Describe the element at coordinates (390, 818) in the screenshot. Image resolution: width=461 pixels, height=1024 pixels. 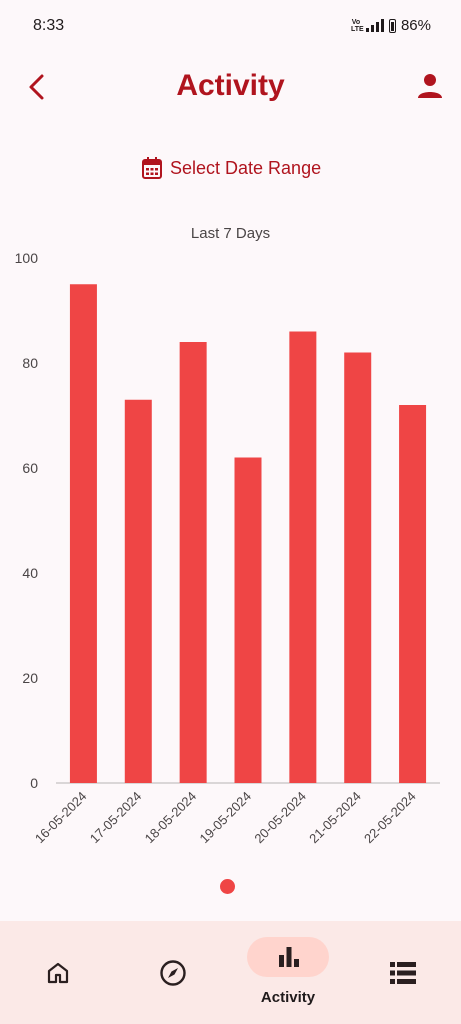
I see `x-tick-label: 22-05-2024` at that location.